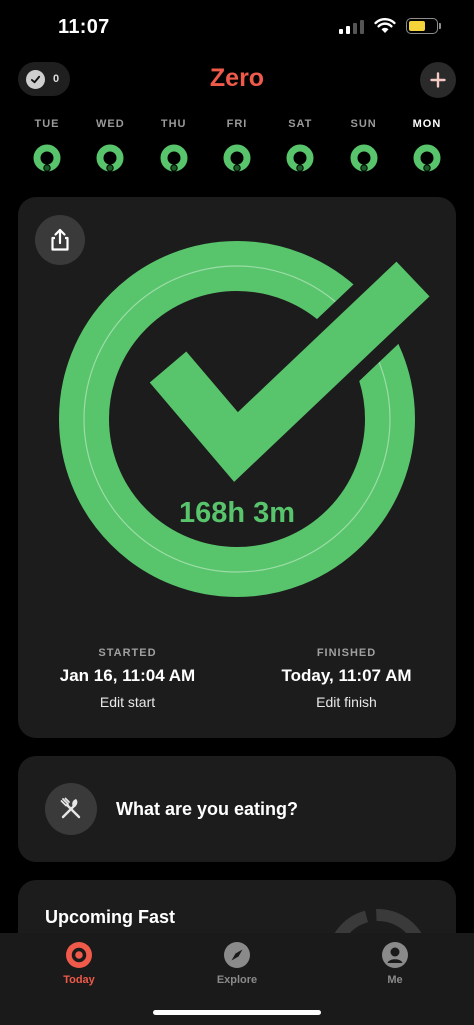 This screenshot has width=474, height=1025. What do you see at coordinates (351, 26) in the screenshot?
I see `cellular-signal-icon` at bounding box center [351, 26].